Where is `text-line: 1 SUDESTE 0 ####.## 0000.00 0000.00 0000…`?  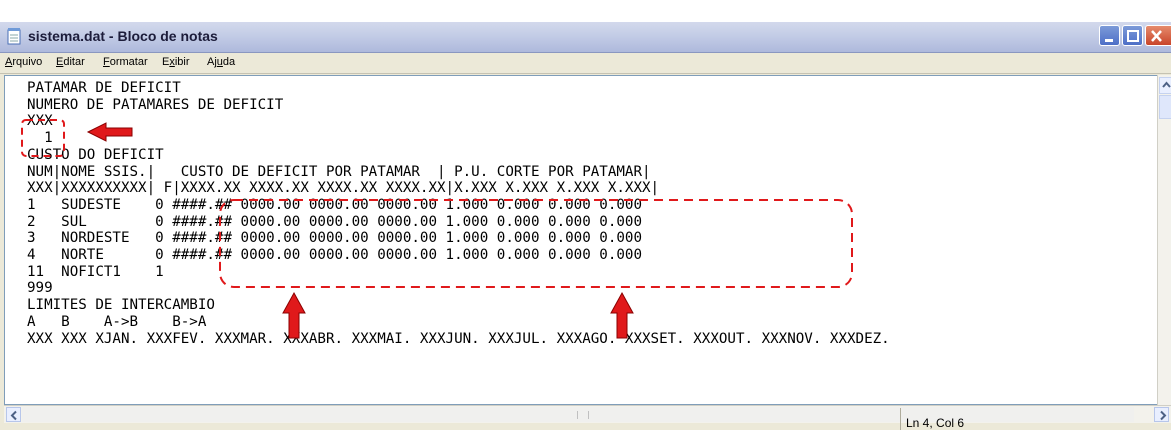 text-line: 1 SUDESTE 0 ####.## 0000.00 0000.00 0000… is located at coordinates (334, 204).